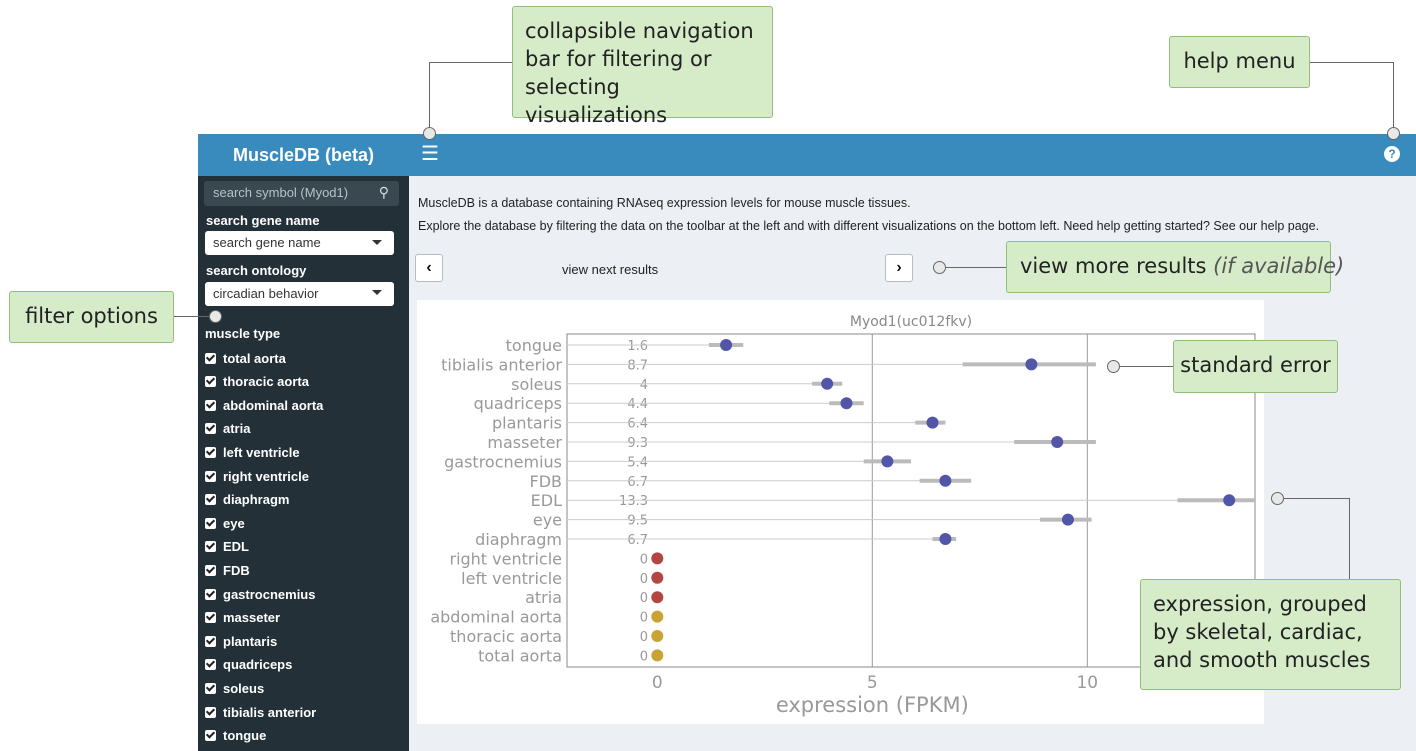  Describe the element at coordinates (644, 385) in the screenshot. I see `value-label: 4` at that location.